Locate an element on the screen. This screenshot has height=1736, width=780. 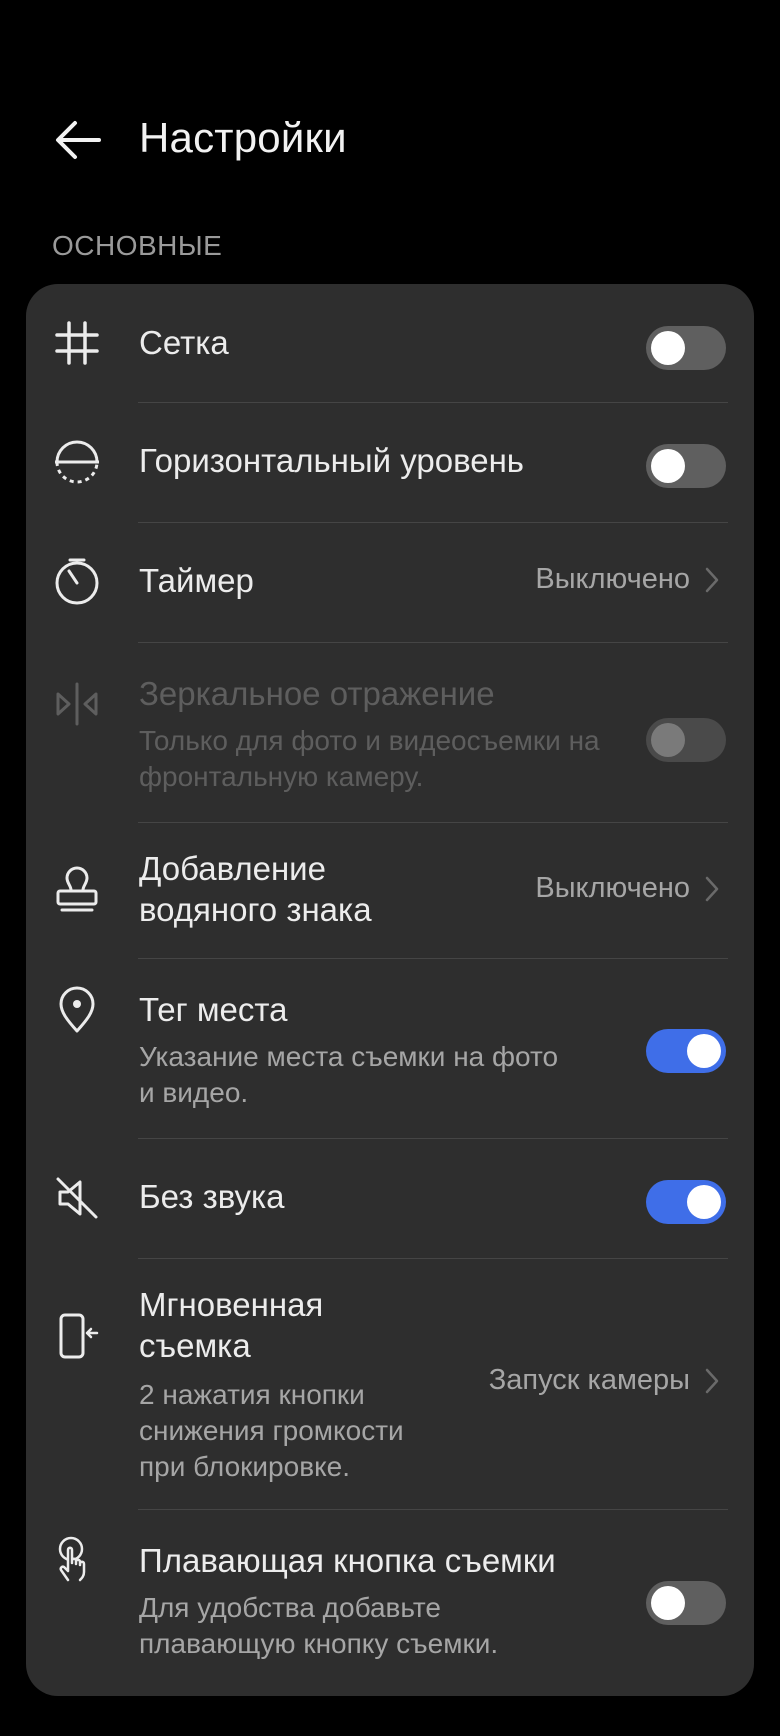
setting-description-line1: Для удобства добавьте is located at coordinates (290, 1607).